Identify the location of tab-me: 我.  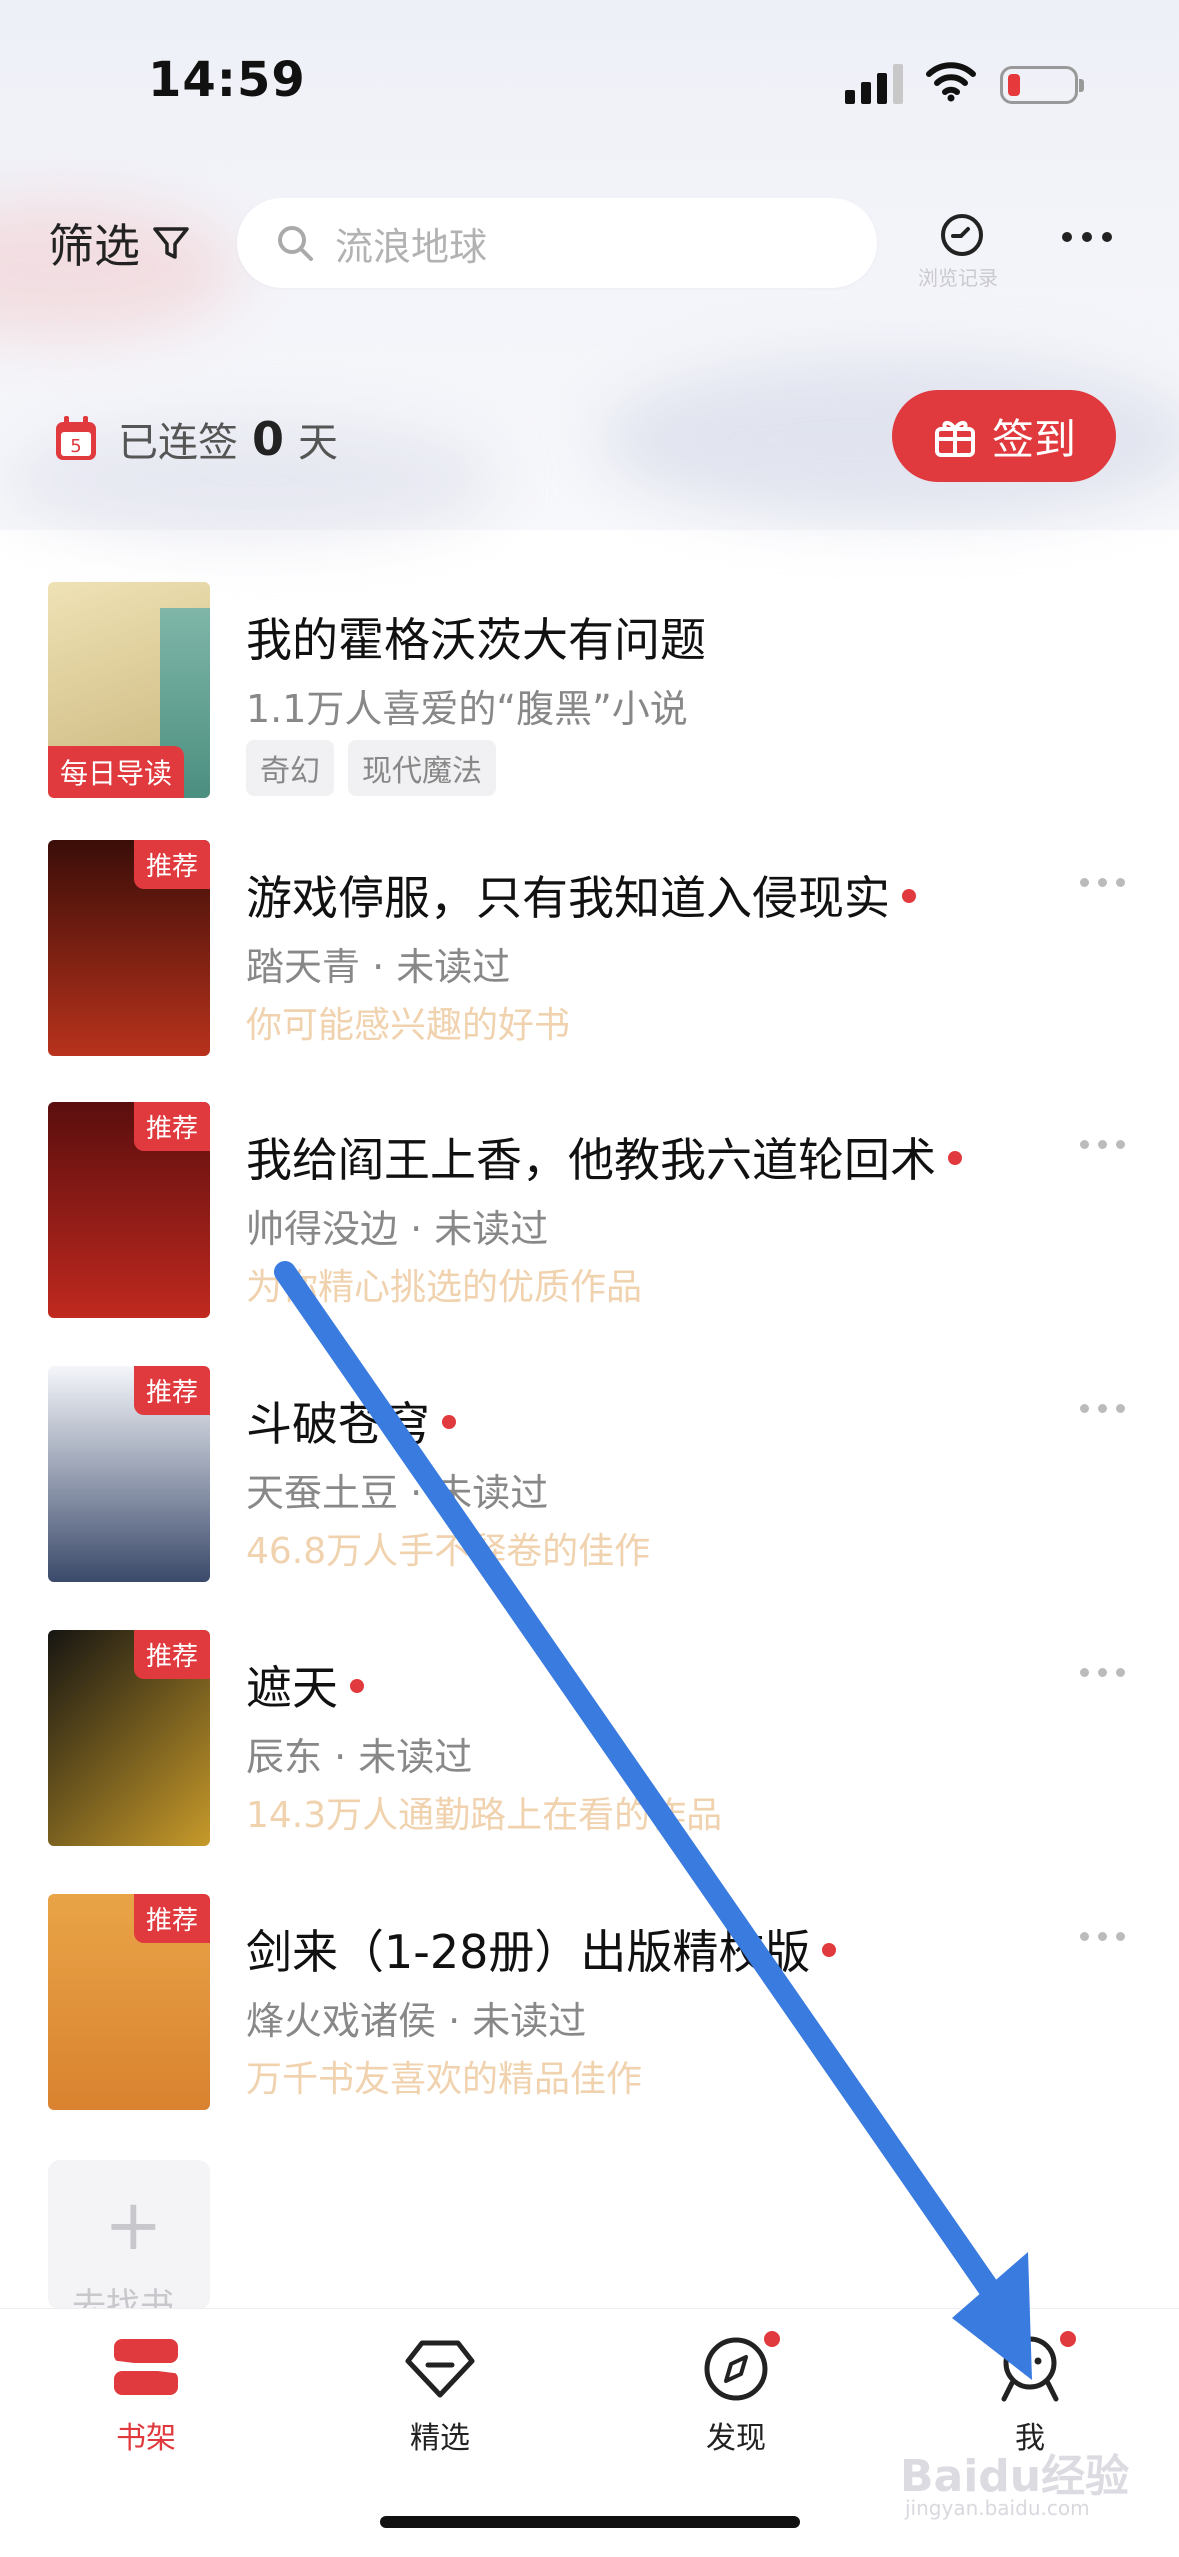
(1030, 2392).